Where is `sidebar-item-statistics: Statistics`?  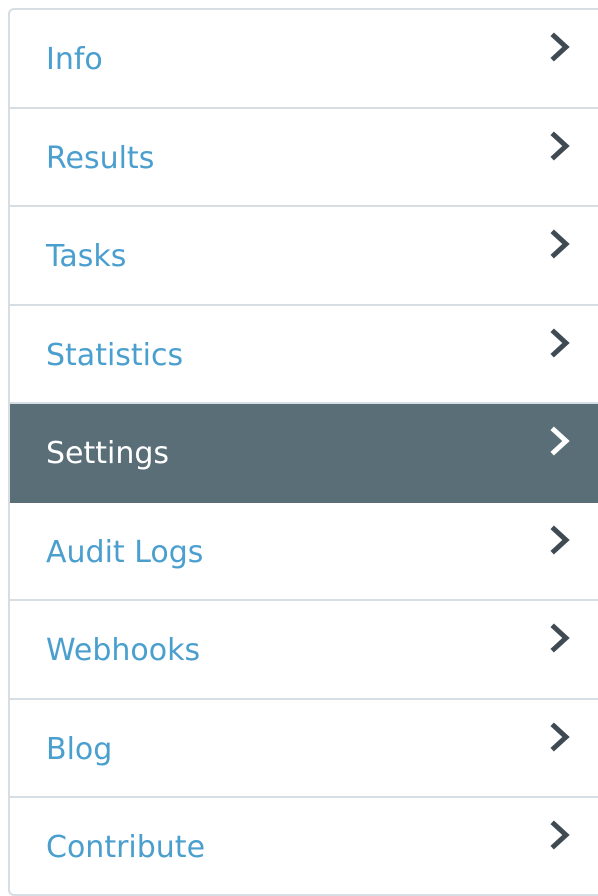 sidebar-item-statistics: Statistics is located at coordinates (304, 355).